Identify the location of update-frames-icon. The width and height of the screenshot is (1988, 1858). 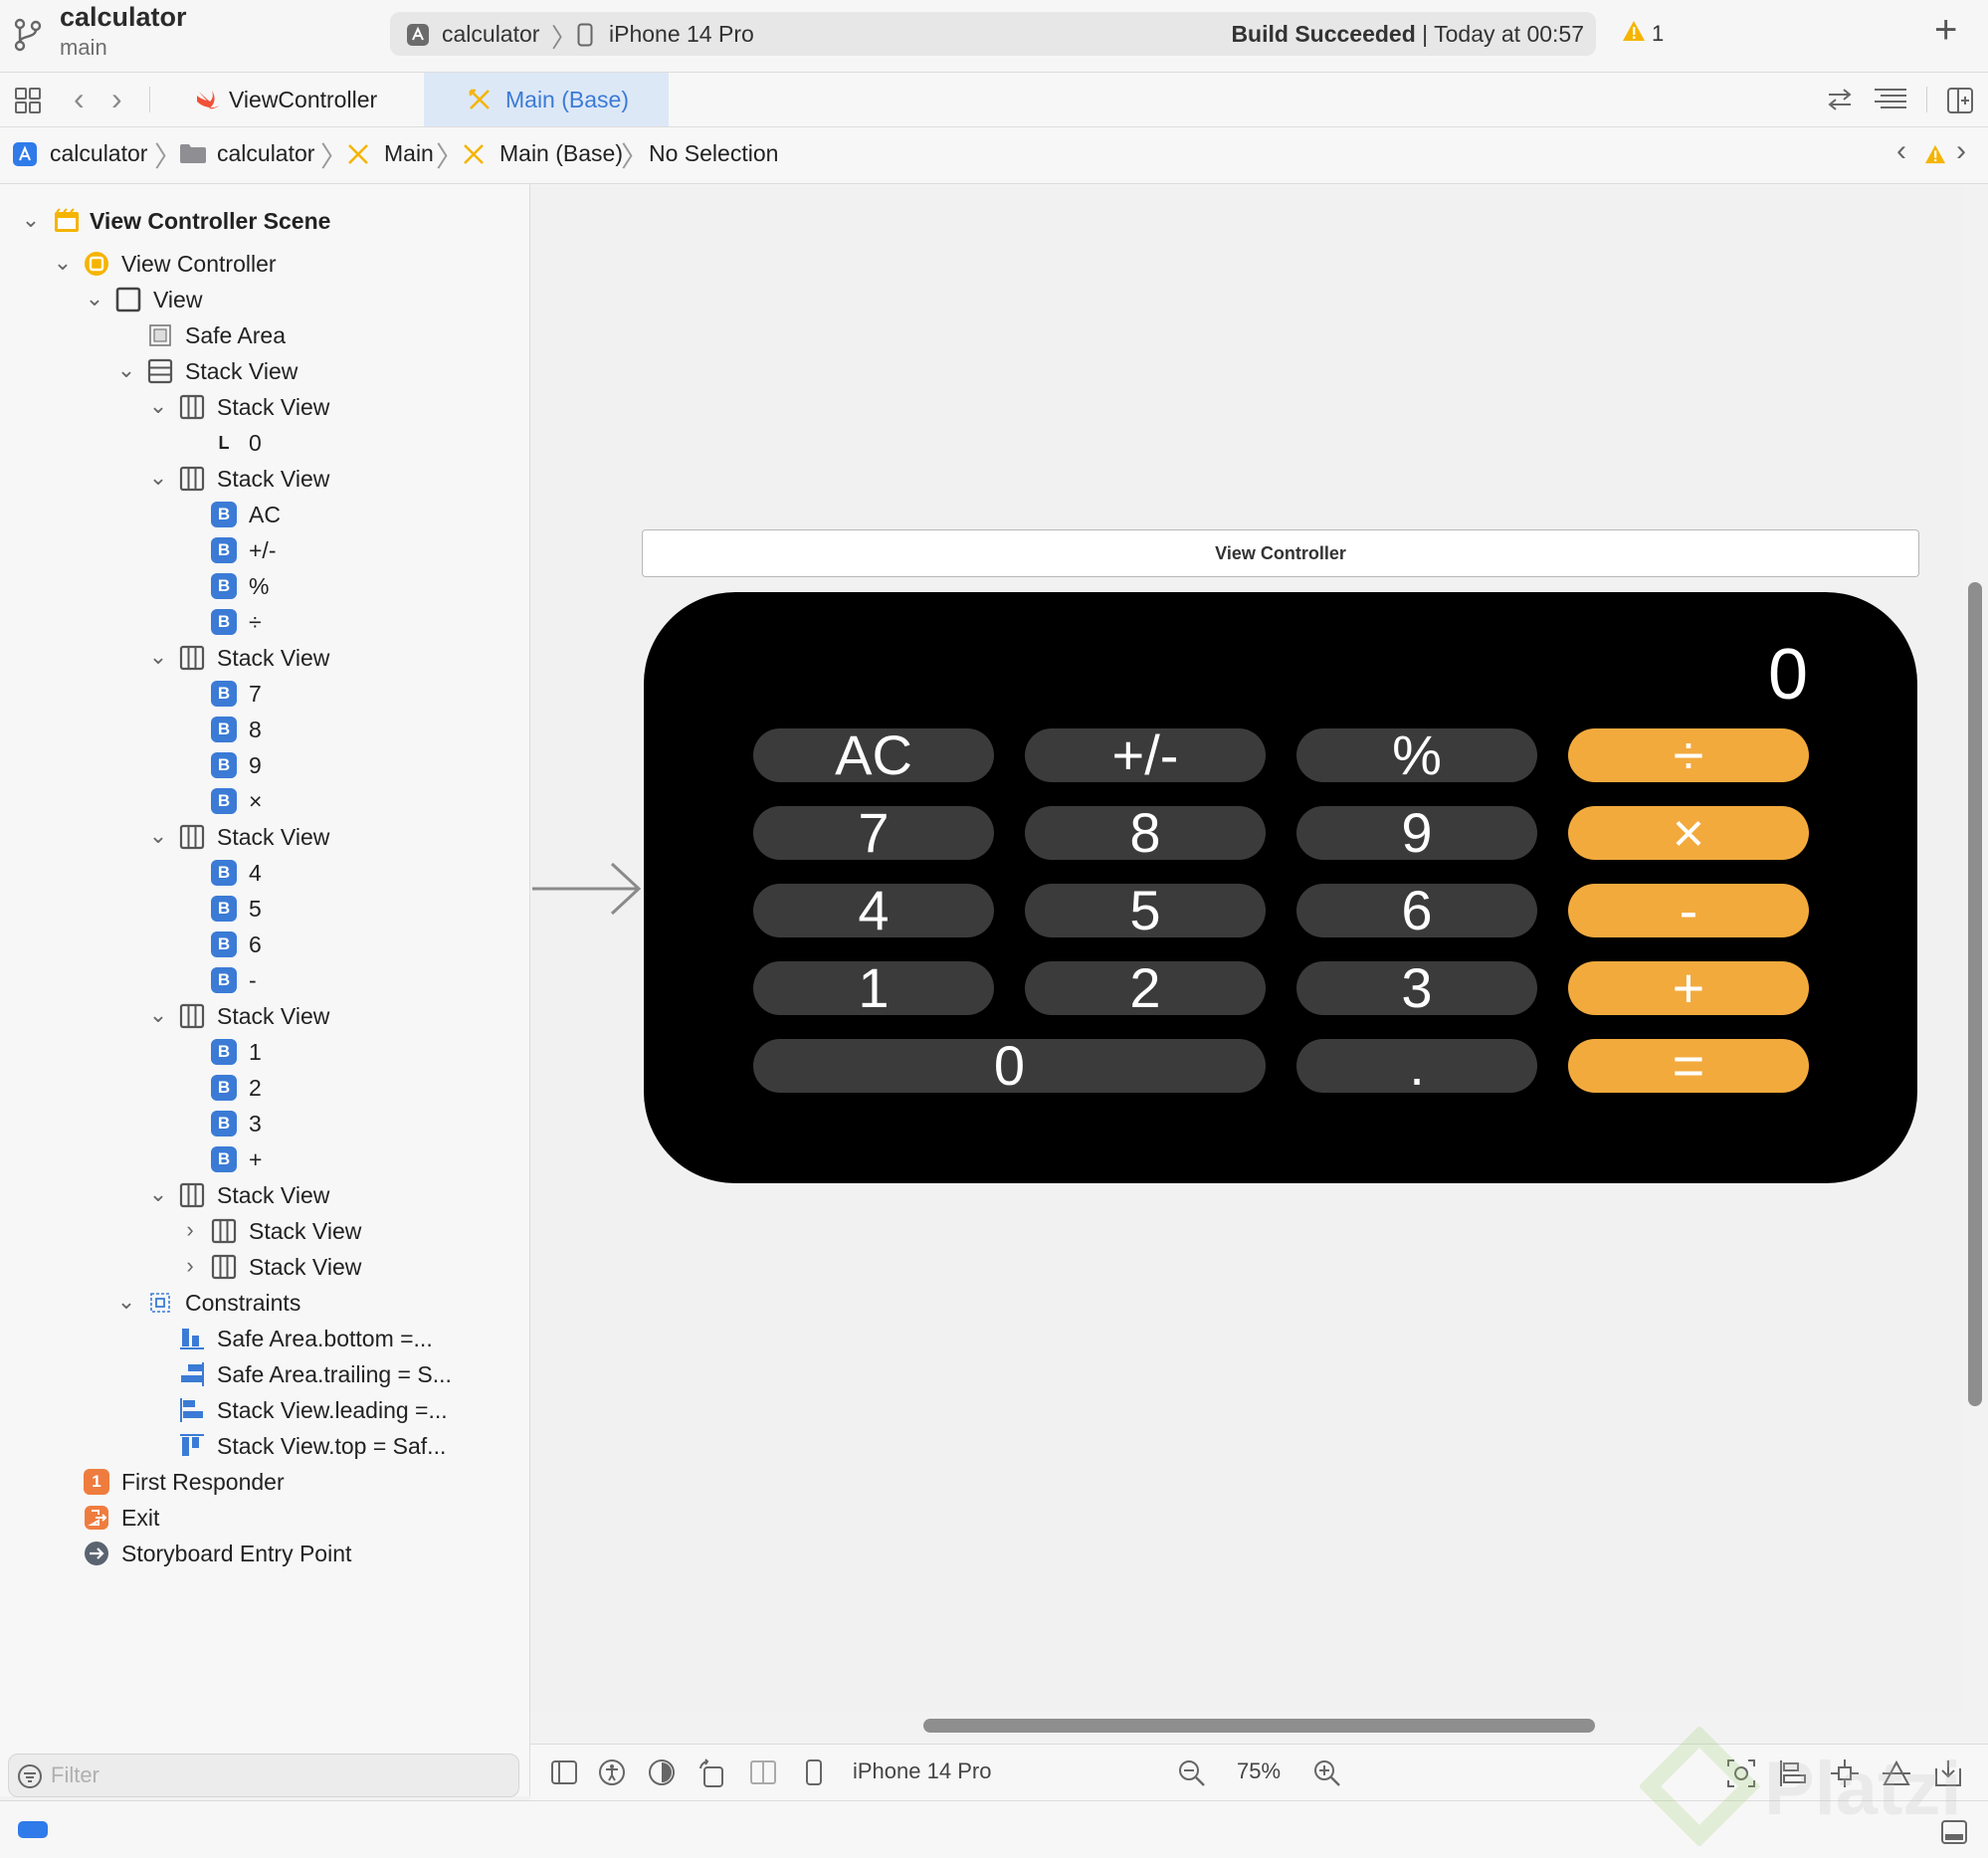
(1741, 1773).